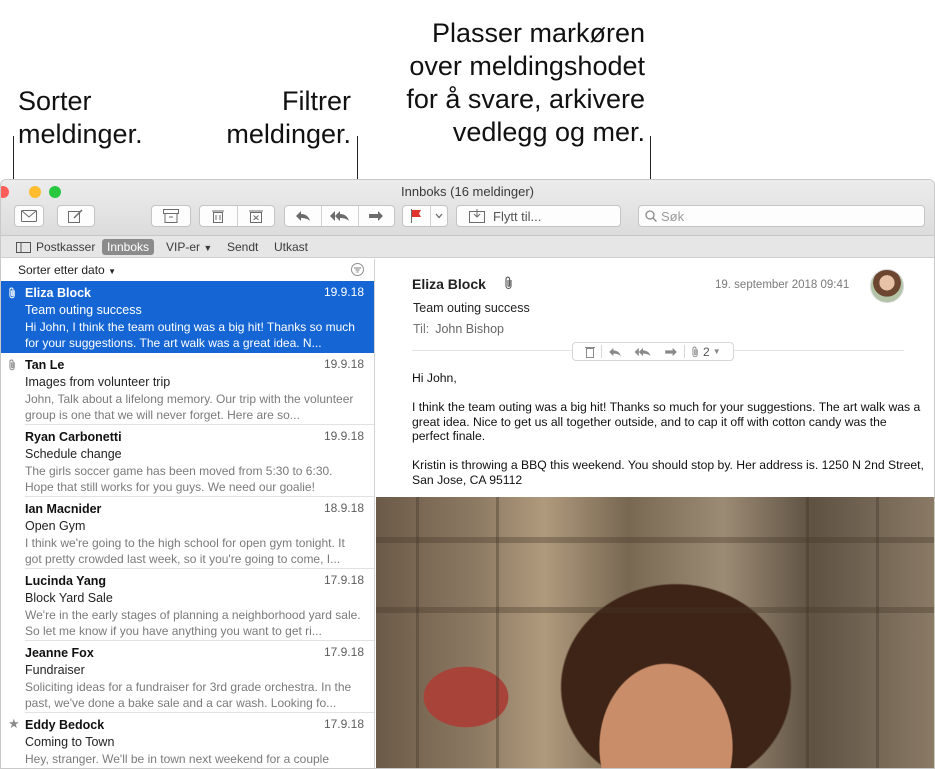  Describe the element at coordinates (525, 99) in the screenshot. I see `callout-hover-line: for å svare, arkivere` at that location.